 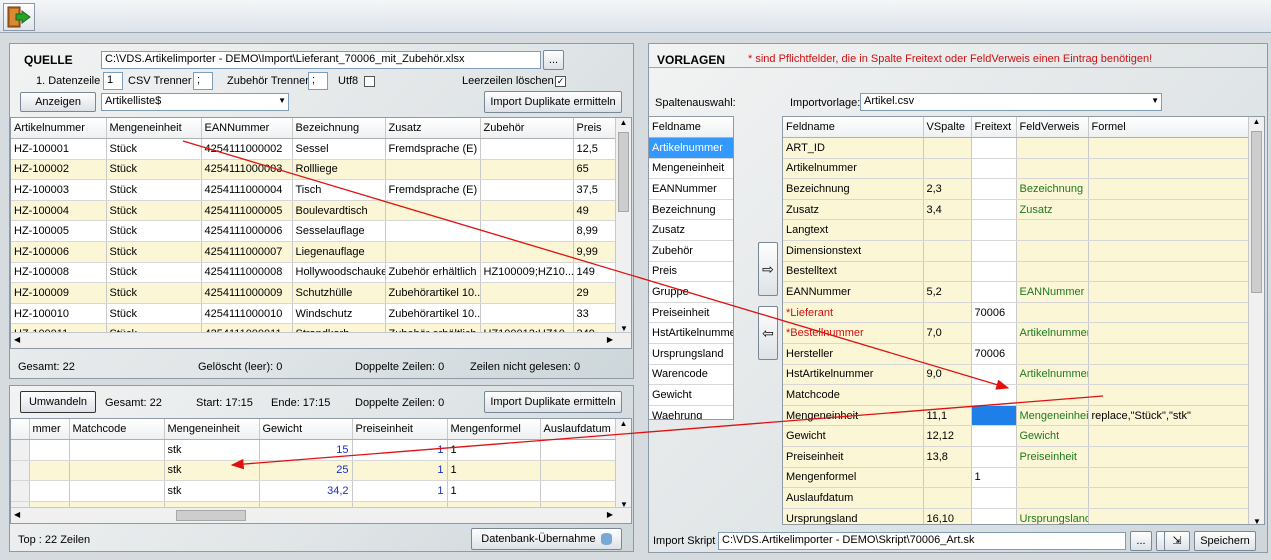 What do you see at coordinates (494, 491) in the screenshot?
I see `converted-cell: 1` at bounding box center [494, 491].